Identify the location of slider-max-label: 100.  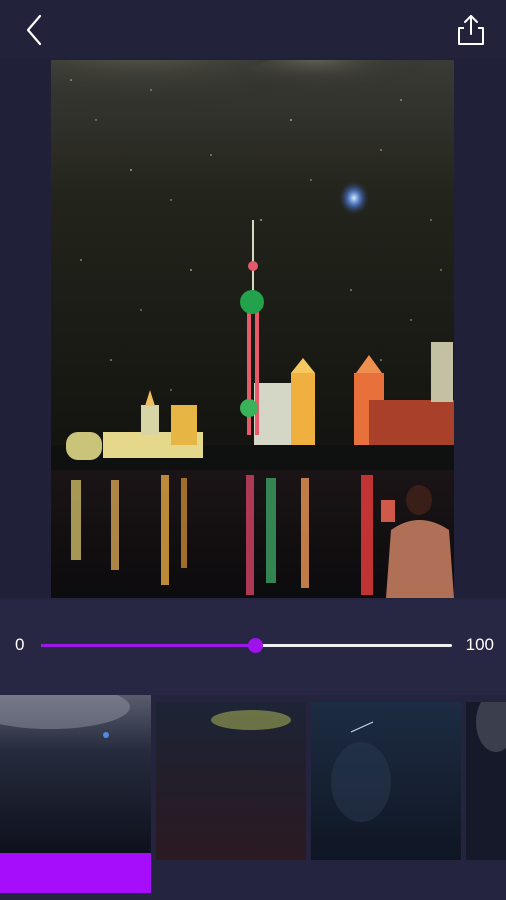
(479, 644).